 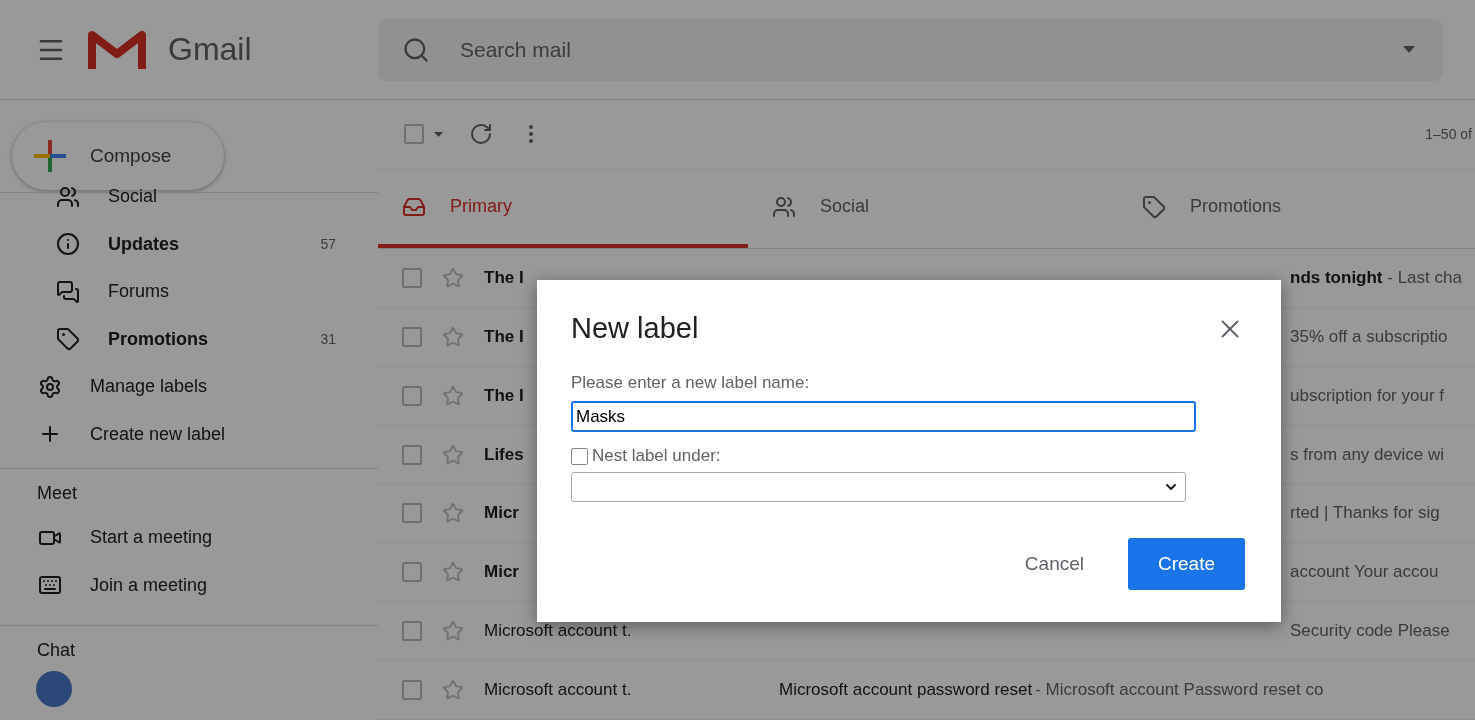 I want to click on email-preview: account Your accou, so click(x=1364, y=572).